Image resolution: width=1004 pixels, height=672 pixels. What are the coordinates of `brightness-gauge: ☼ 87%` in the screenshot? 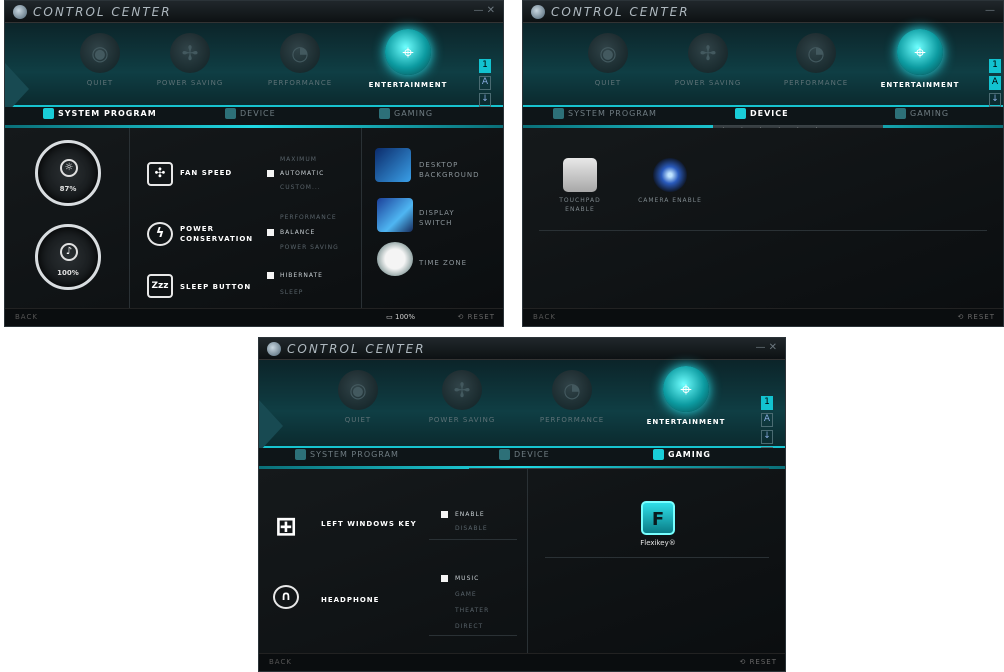 It's located at (68, 173).